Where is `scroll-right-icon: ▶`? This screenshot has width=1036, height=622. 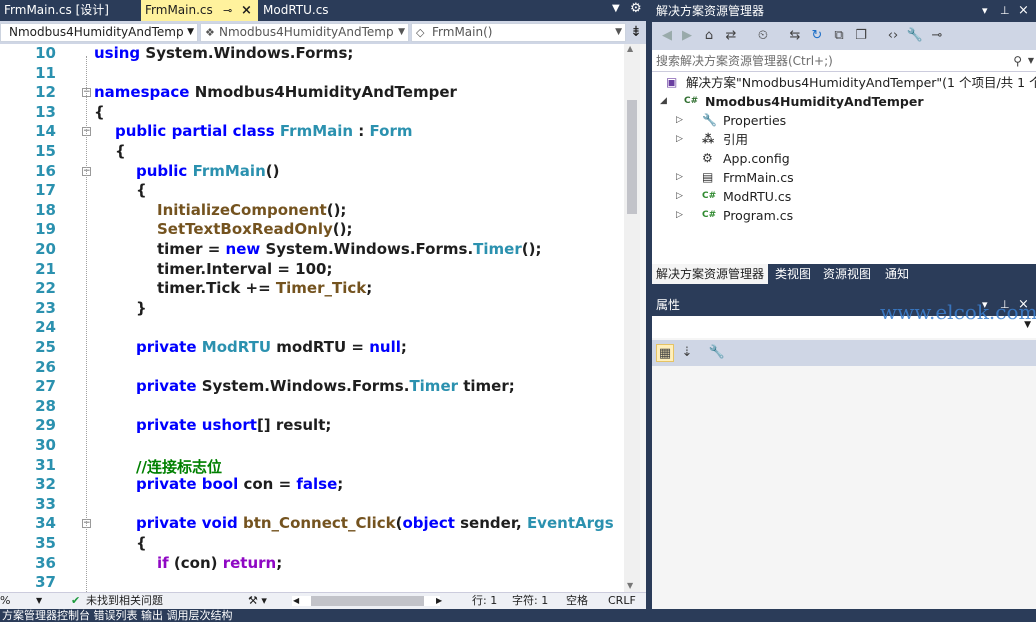
scroll-right-icon: ▶ is located at coordinates (439, 601).